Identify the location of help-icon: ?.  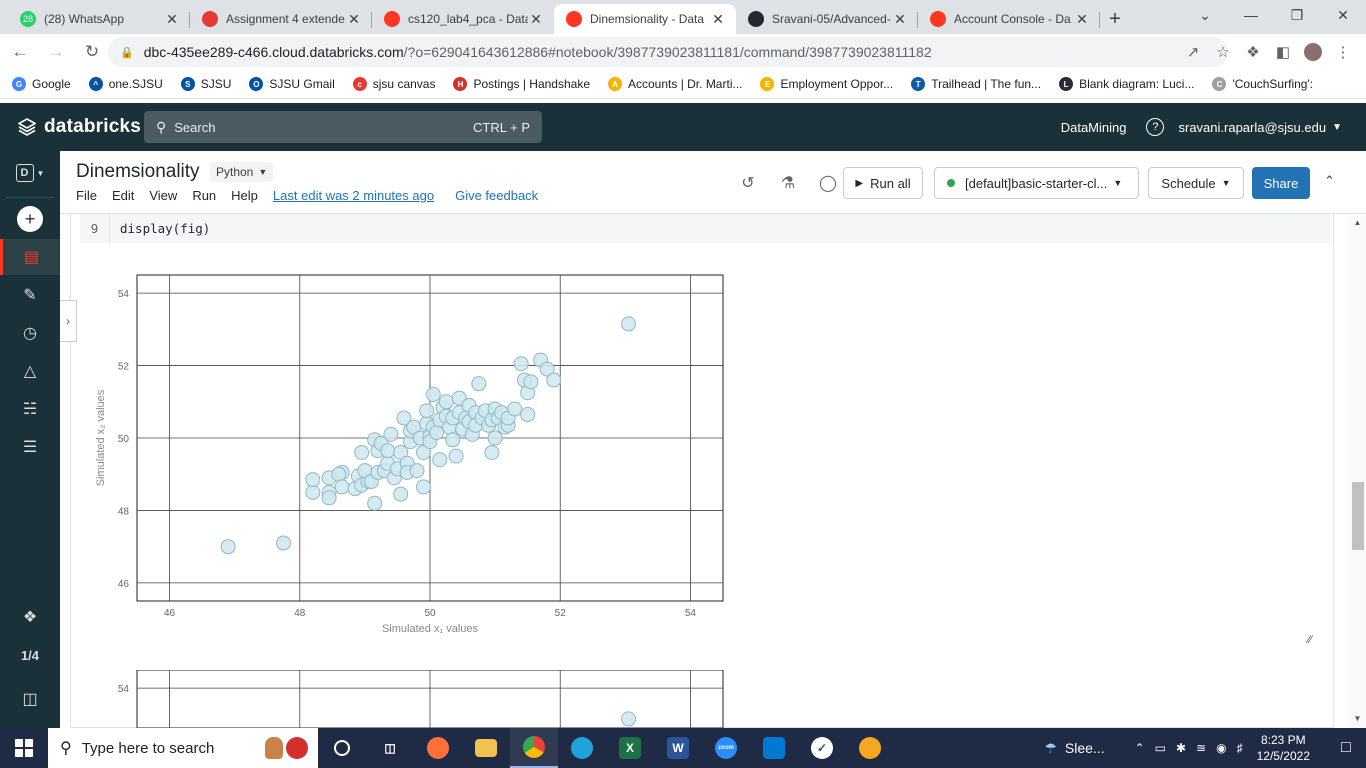
(1155, 127).